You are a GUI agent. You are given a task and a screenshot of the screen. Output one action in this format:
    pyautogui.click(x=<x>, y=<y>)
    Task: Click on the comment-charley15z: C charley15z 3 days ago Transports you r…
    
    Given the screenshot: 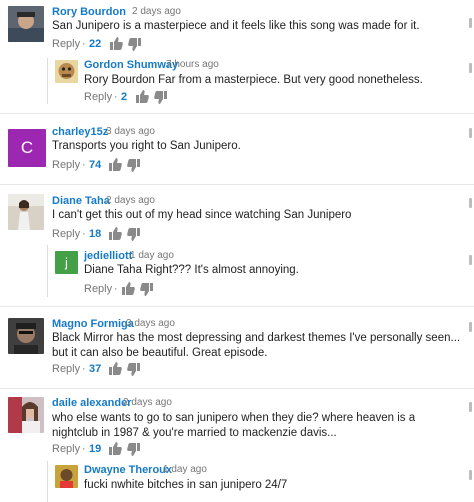 What is the action you would take?
    pyautogui.click(x=237, y=150)
    